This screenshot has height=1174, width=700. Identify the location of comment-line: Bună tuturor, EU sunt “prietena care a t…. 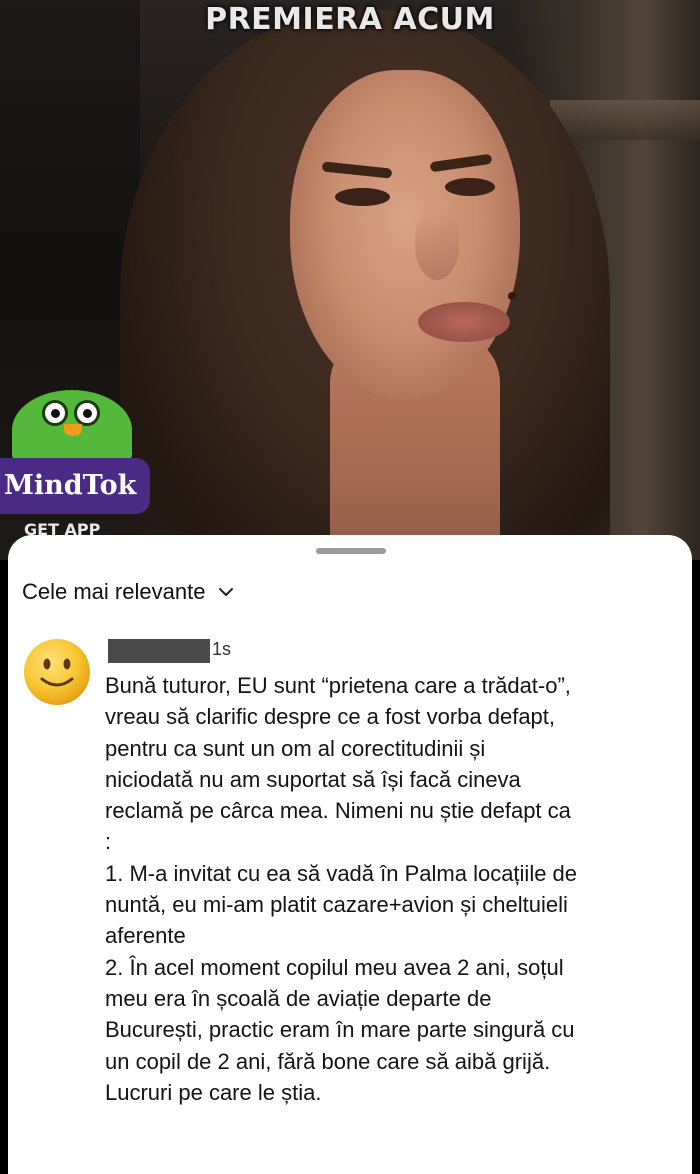
(338, 685).